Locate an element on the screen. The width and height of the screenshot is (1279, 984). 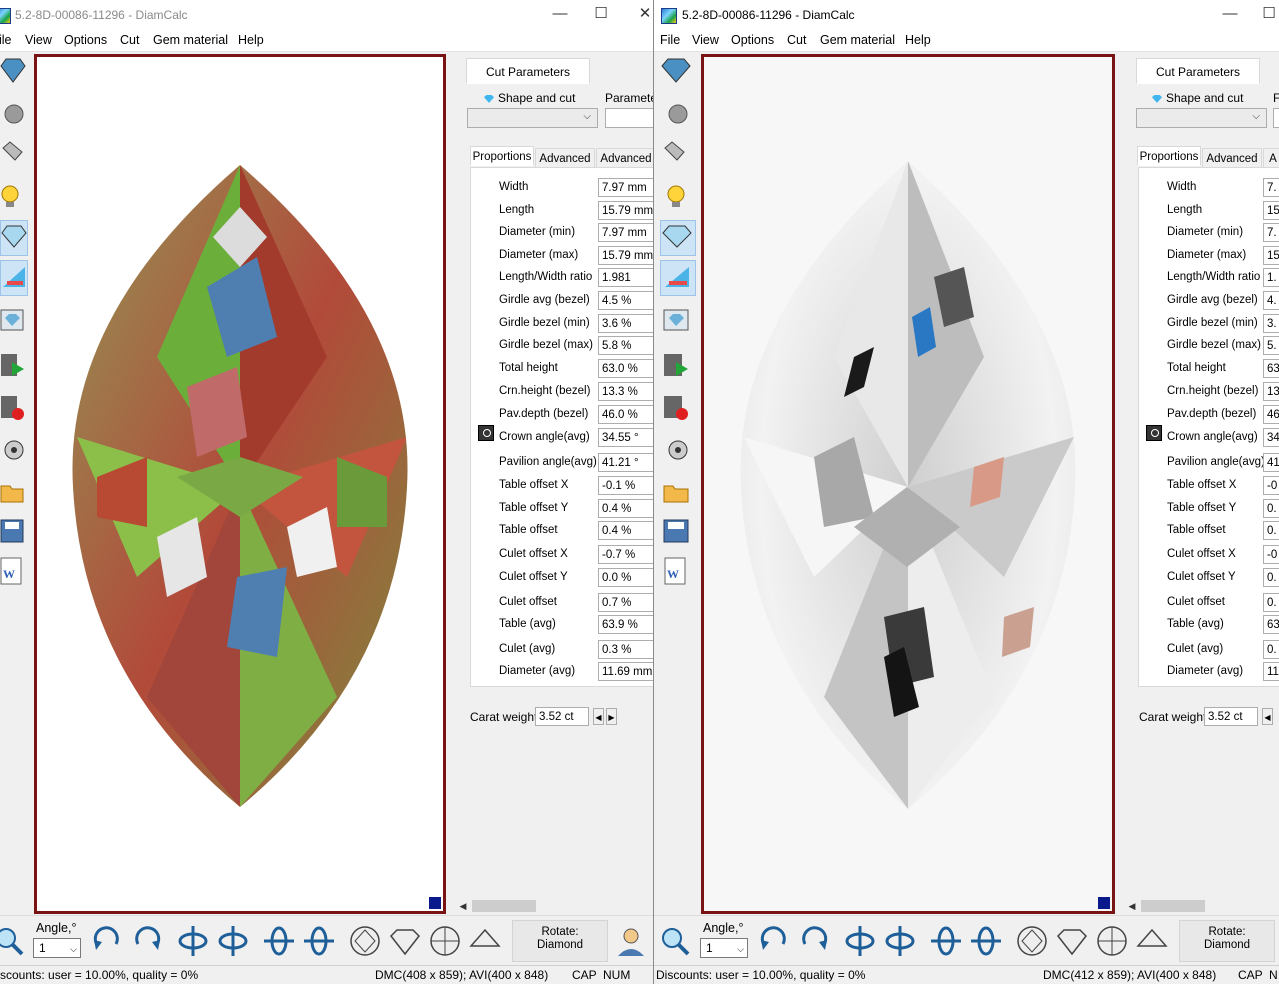
light-bulb-icon is located at coordinates (13, 197).